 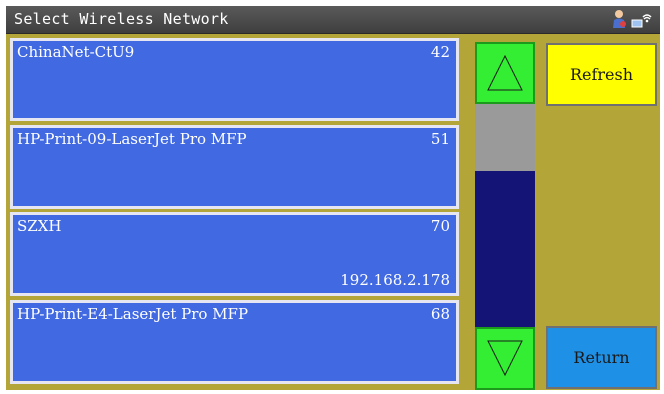 What do you see at coordinates (234, 342) in the screenshot?
I see `network-item: HP-Print-E4-LaserJet Pro MFP 68` at bounding box center [234, 342].